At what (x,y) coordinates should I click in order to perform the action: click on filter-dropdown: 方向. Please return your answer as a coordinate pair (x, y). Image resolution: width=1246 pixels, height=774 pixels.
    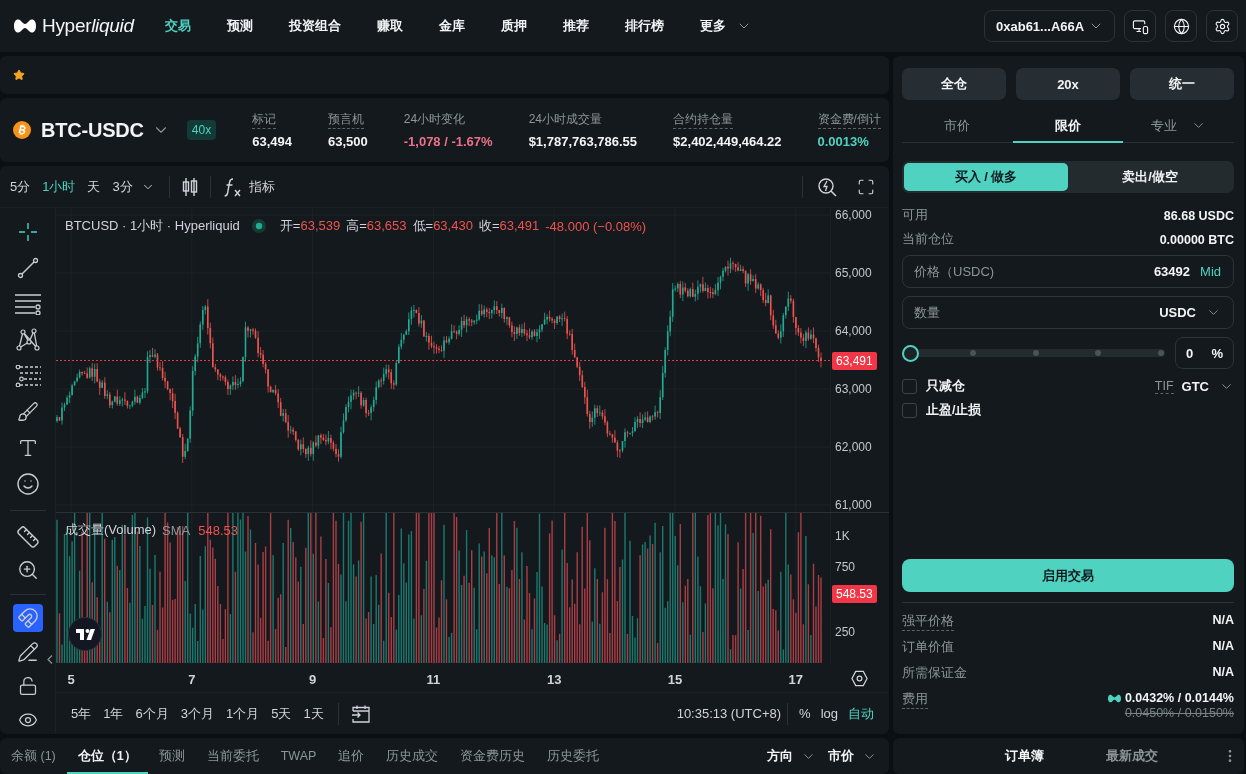
    Looking at the image, I should click on (789, 756).